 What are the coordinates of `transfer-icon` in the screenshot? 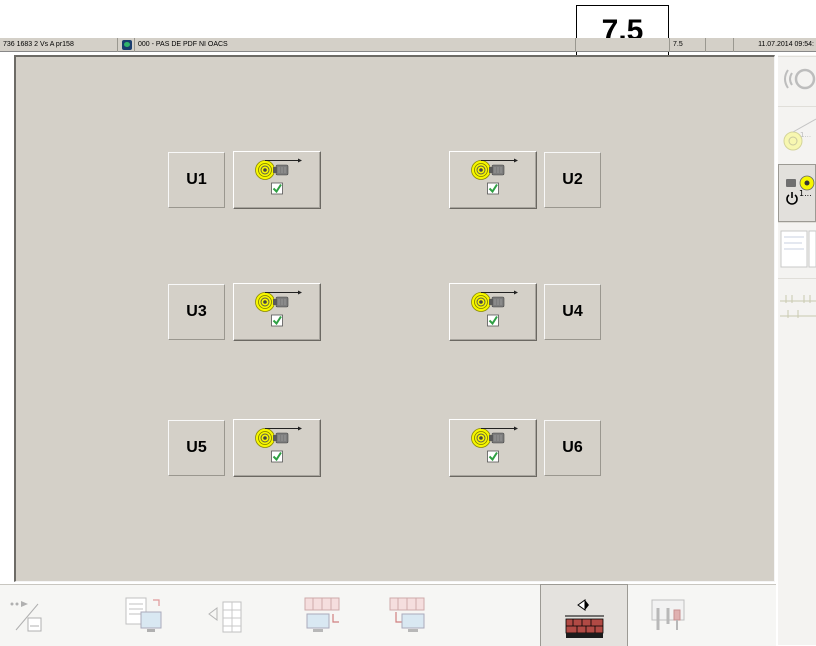 It's located at (26, 616).